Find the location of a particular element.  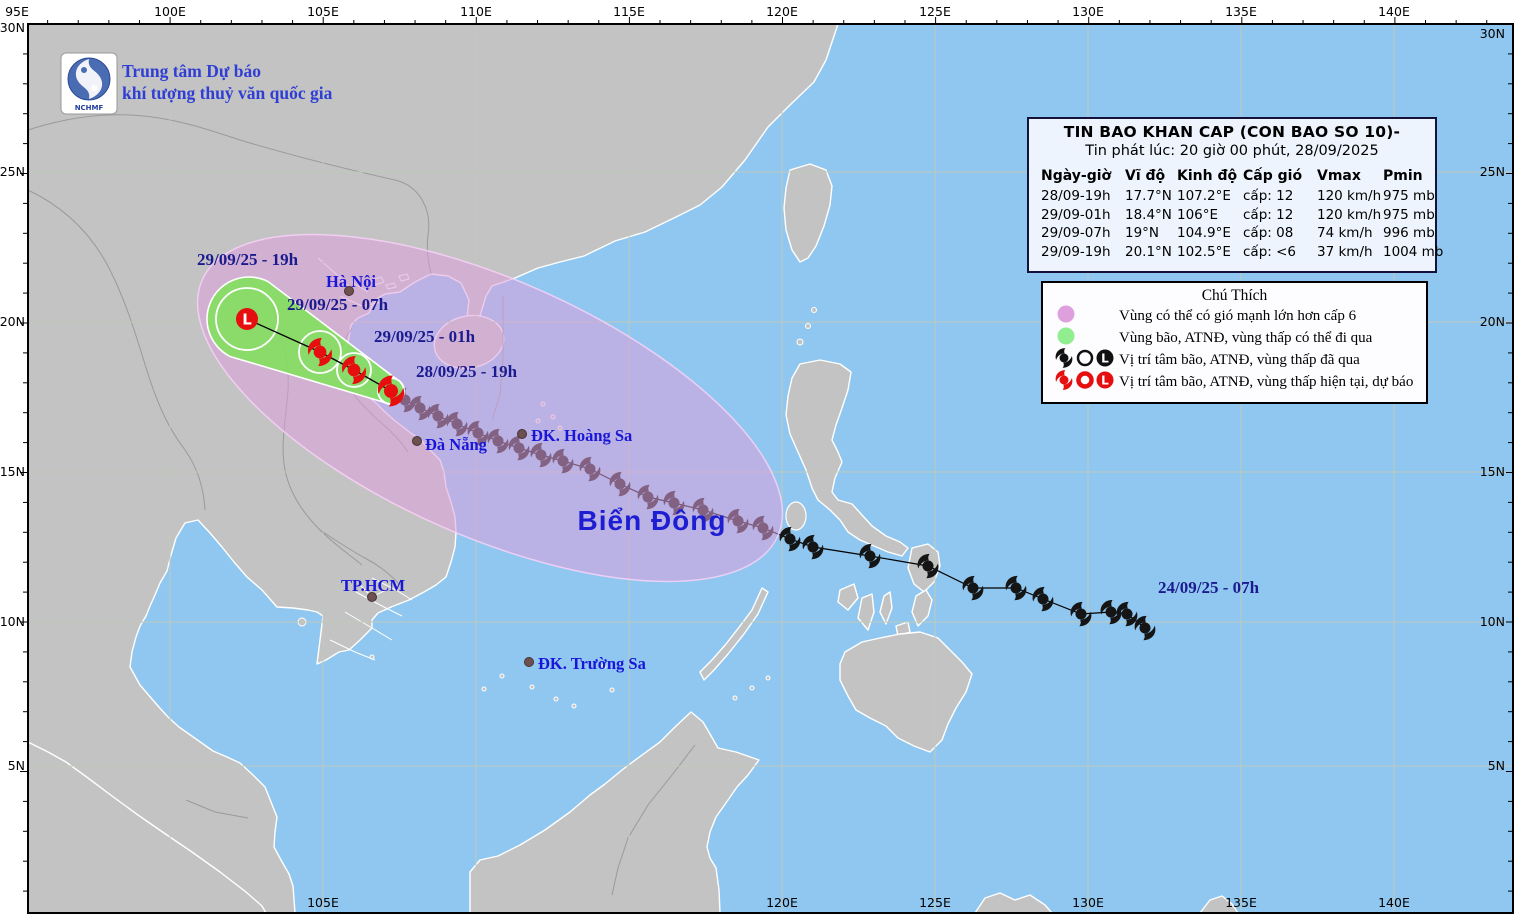

axis-label-top: 105E is located at coordinates (323, 11).